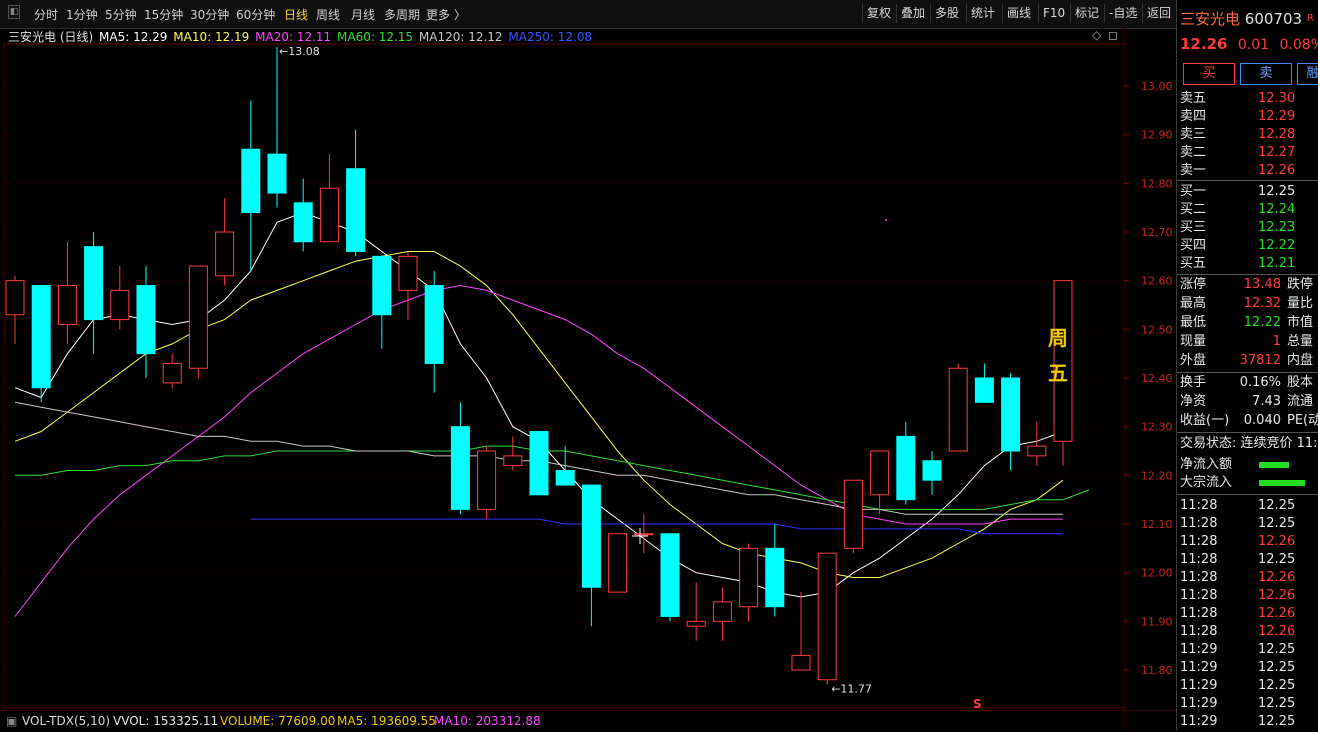 This screenshot has width=1318, height=732. Describe the element at coordinates (1206, 482) in the screenshot. I see `block-inflow-label: 大宗流入` at that location.